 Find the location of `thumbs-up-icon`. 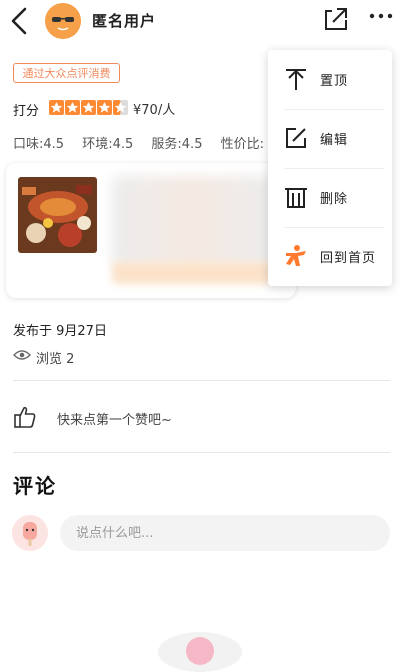

thumbs-up-icon is located at coordinates (25, 417).